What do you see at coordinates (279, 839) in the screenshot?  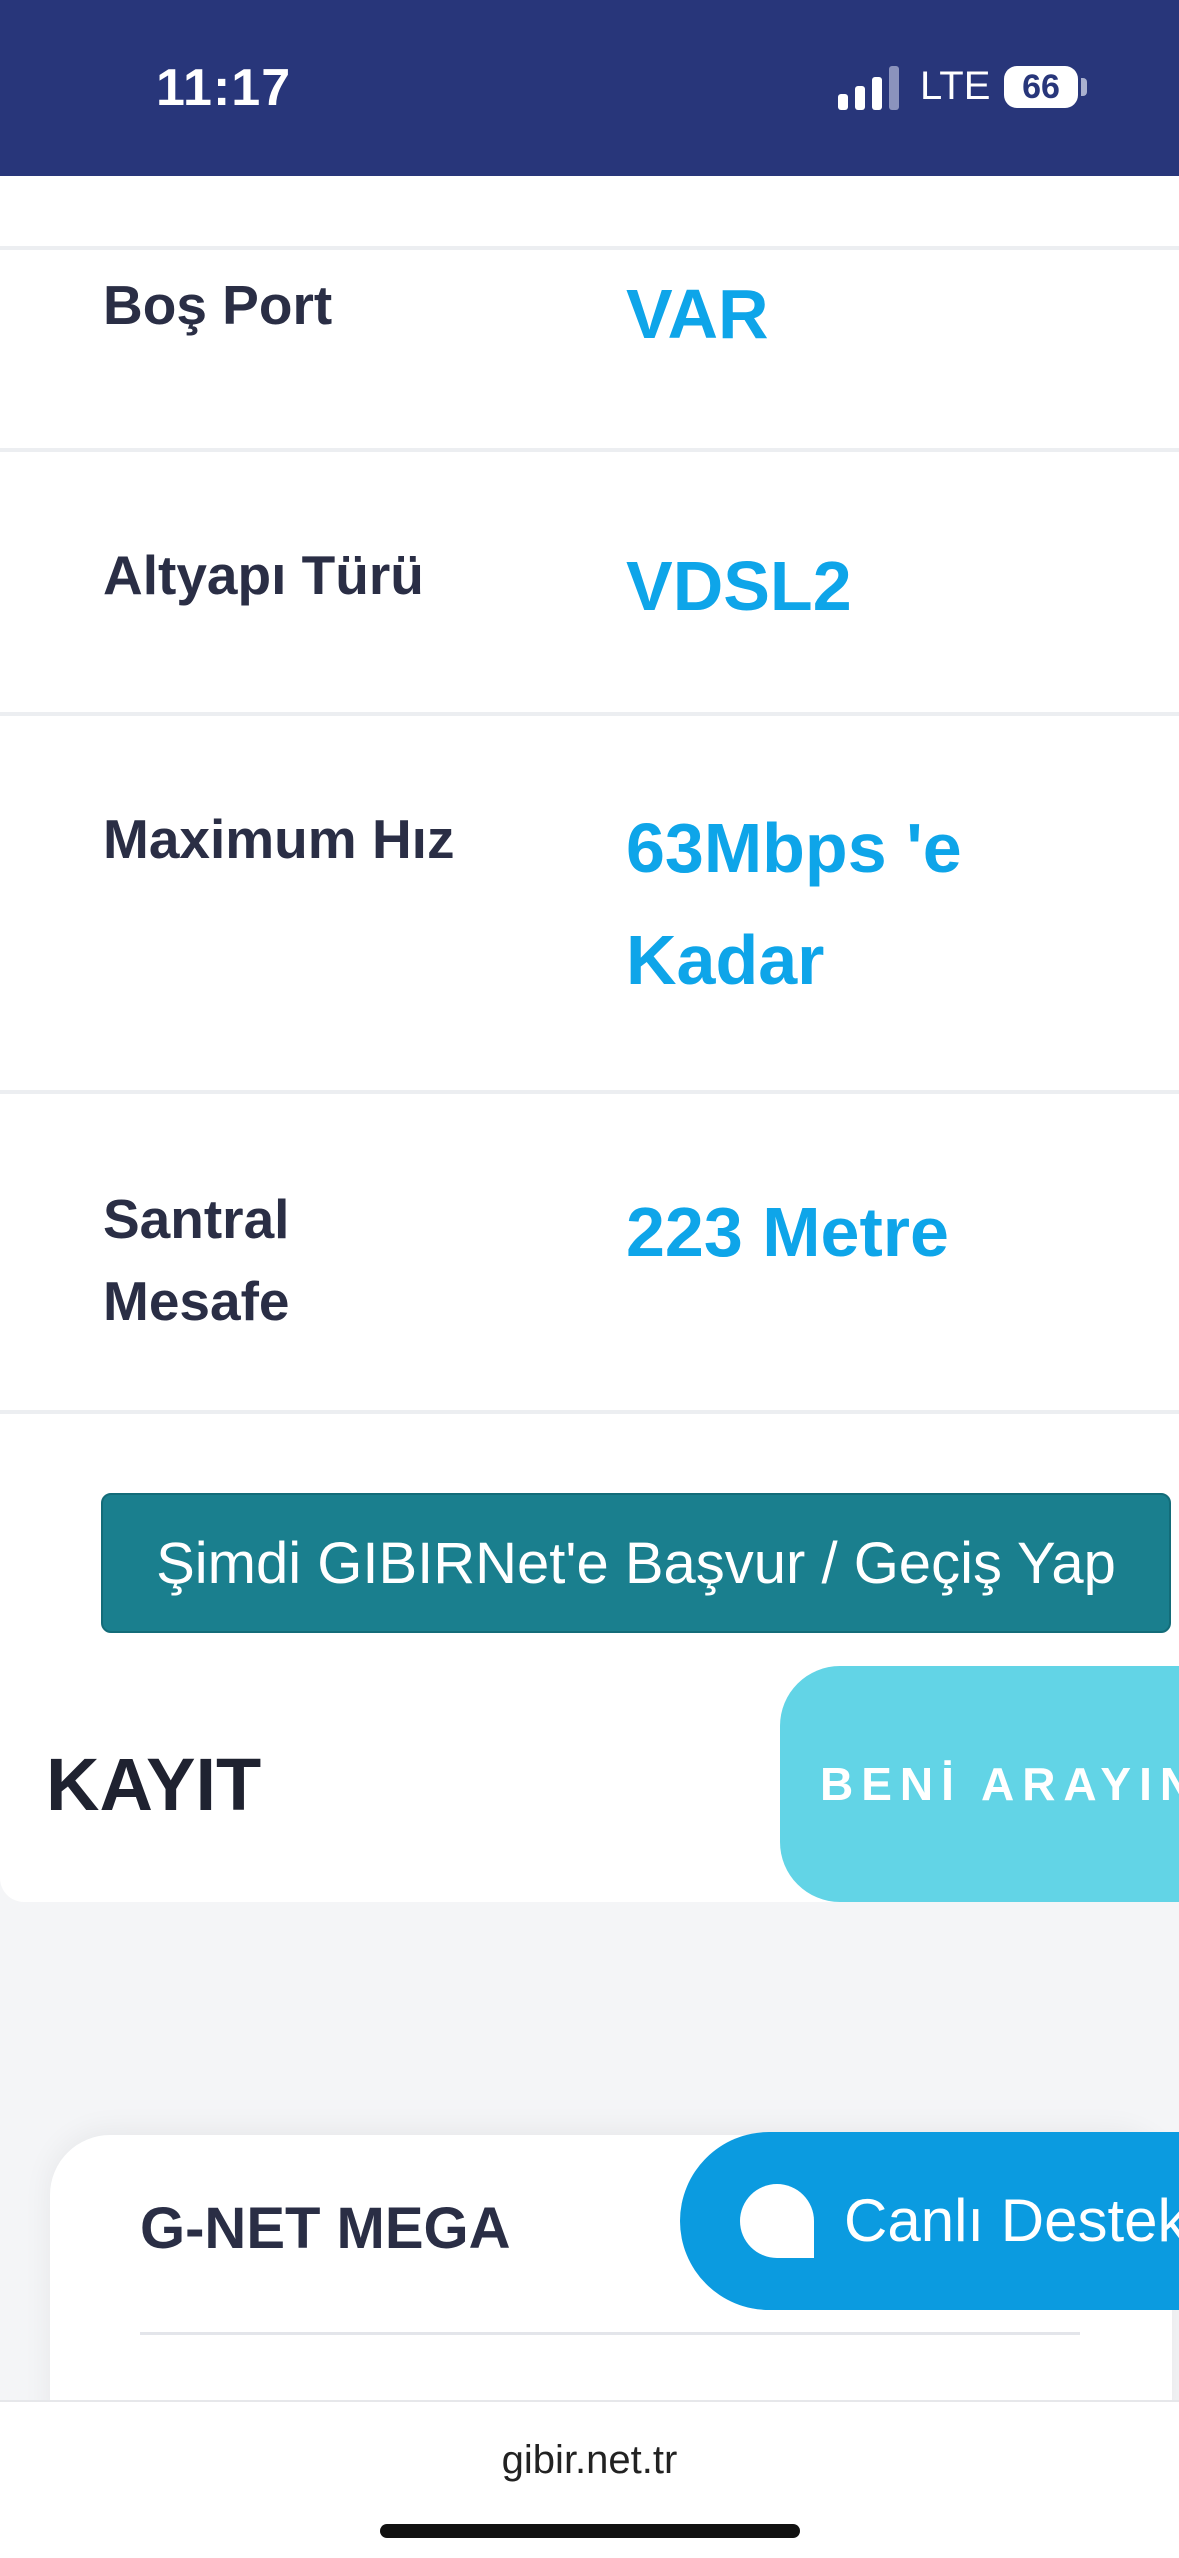 I see `detail-label: Maximum Hız` at bounding box center [279, 839].